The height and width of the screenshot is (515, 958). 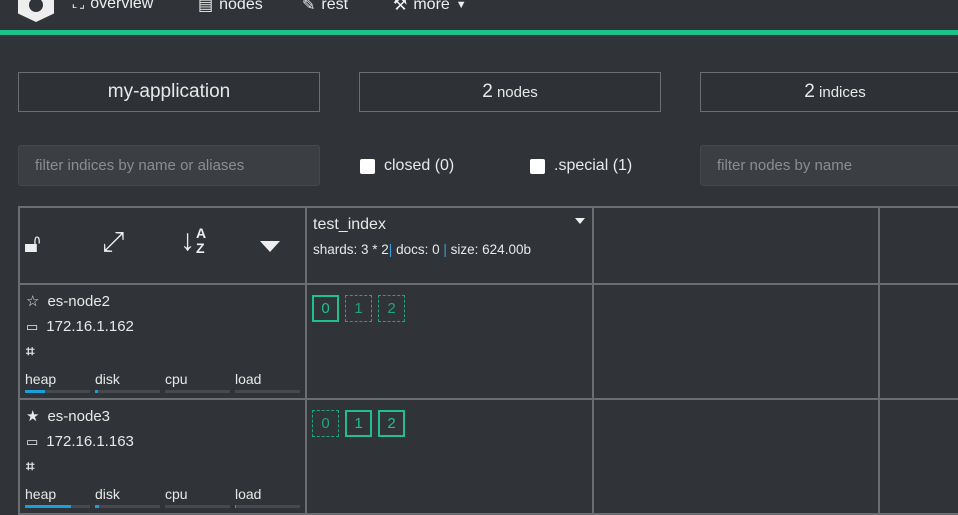 What do you see at coordinates (169, 165) in the screenshot?
I see `filter-indices-input: filter indices by name or aliases` at bounding box center [169, 165].